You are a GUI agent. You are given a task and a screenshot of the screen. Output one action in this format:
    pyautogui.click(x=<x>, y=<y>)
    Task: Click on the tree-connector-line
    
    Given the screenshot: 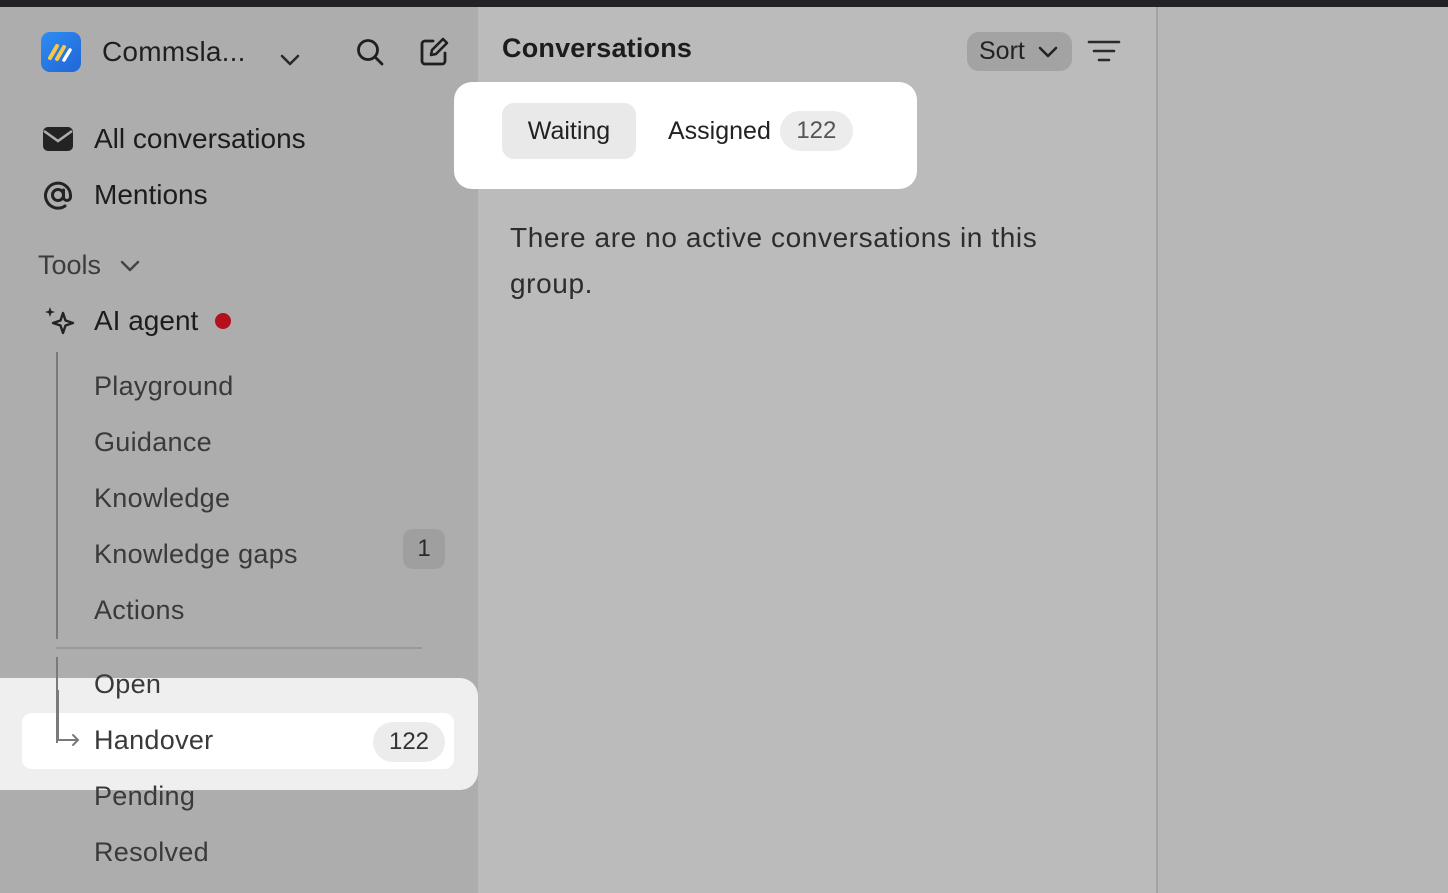 What is the action you would take?
    pyautogui.click(x=57, y=495)
    